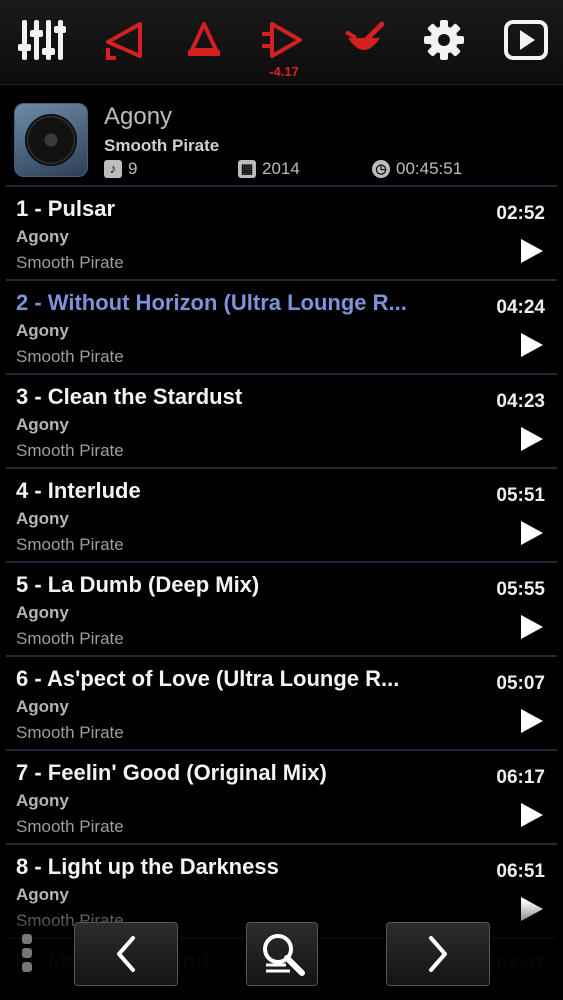 This screenshot has height=1000, width=563. I want to click on track-duration: 02:52, so click(520, 213).